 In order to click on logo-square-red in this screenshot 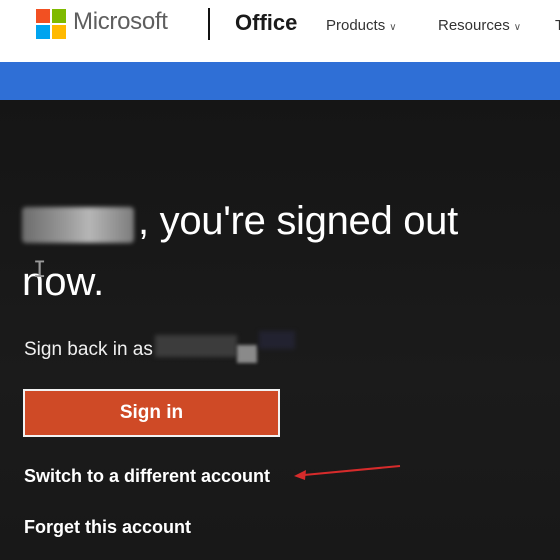, I will do `click(43, 16)`.